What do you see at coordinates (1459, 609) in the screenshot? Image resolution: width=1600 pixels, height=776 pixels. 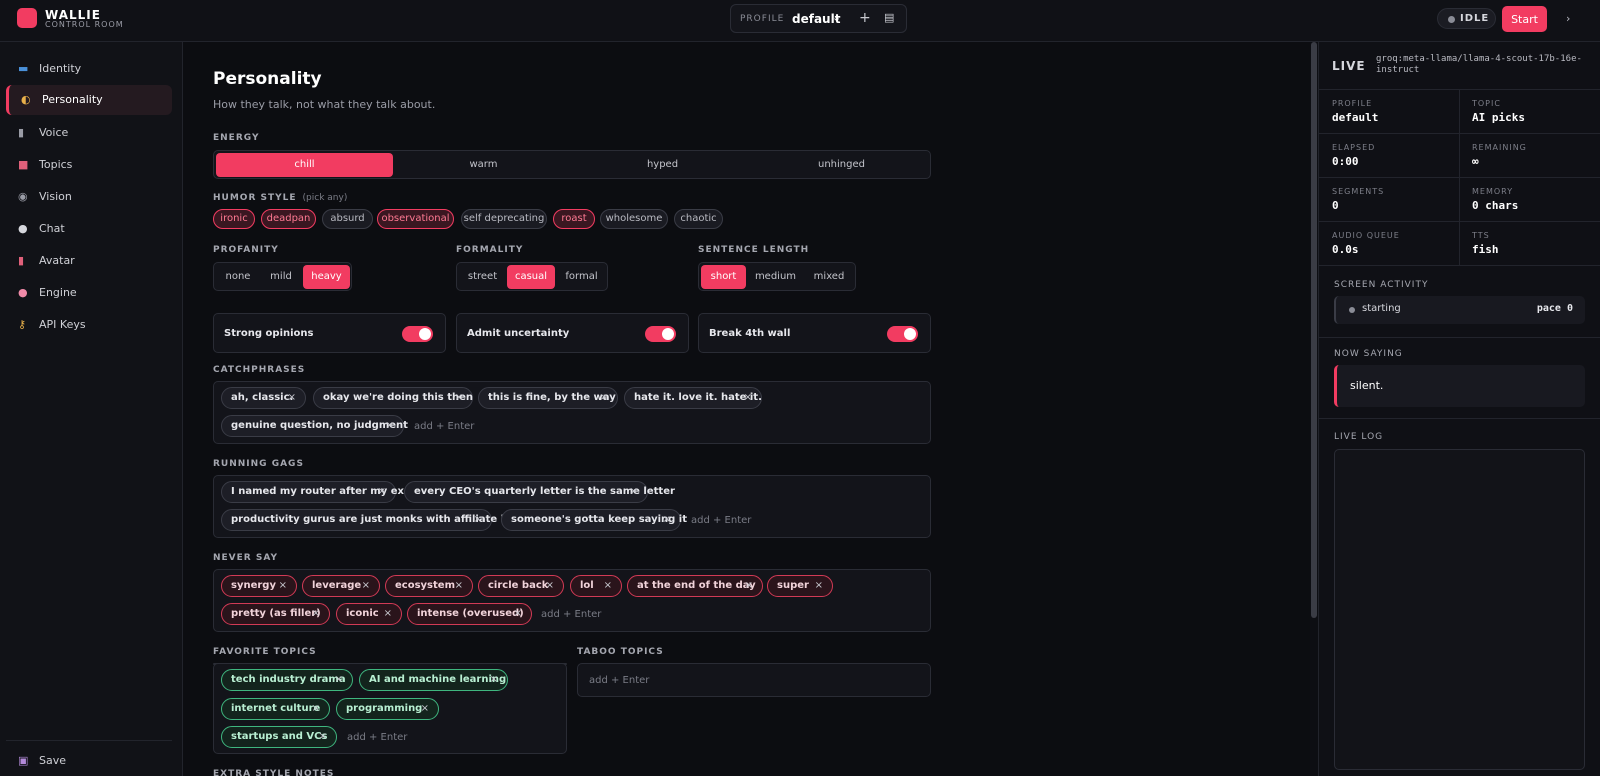 I see `live-log-area` at bounding box center [1459, 609].